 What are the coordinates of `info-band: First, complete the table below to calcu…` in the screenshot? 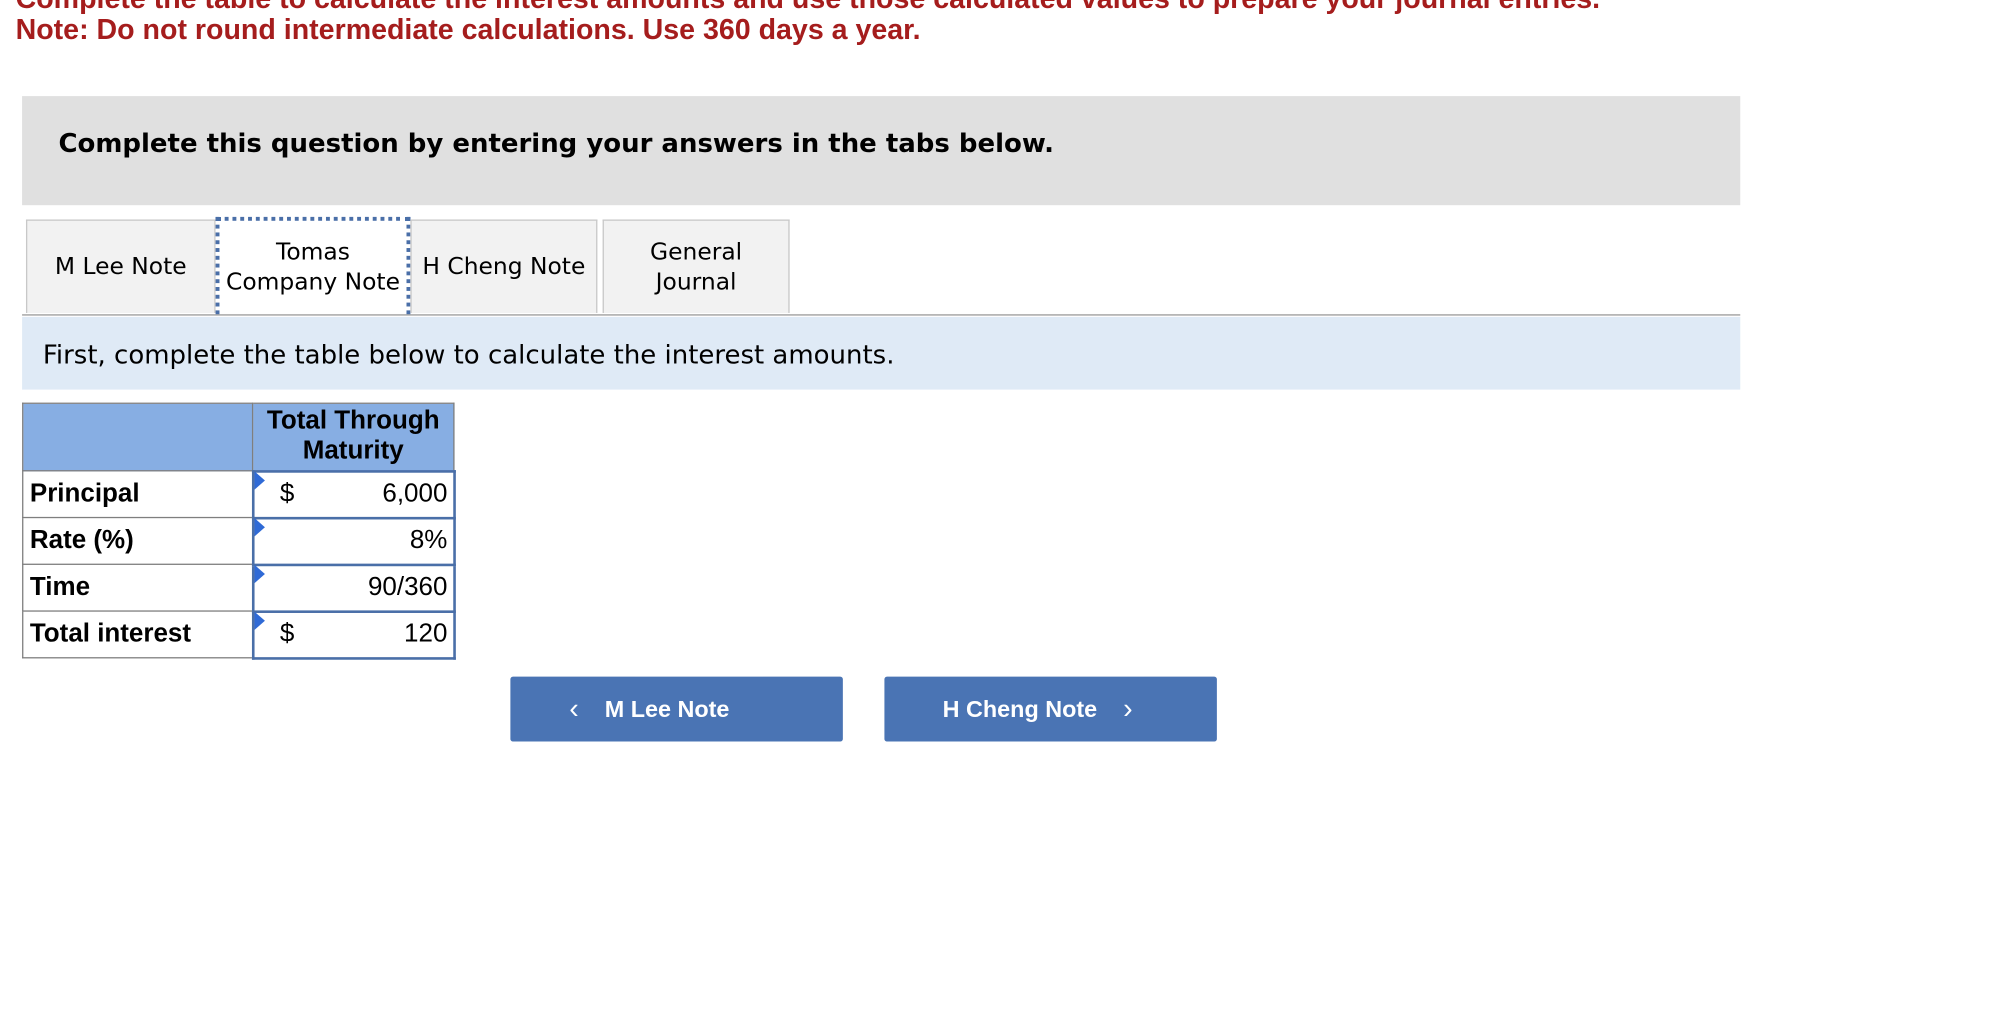 It's located at (881, 353).